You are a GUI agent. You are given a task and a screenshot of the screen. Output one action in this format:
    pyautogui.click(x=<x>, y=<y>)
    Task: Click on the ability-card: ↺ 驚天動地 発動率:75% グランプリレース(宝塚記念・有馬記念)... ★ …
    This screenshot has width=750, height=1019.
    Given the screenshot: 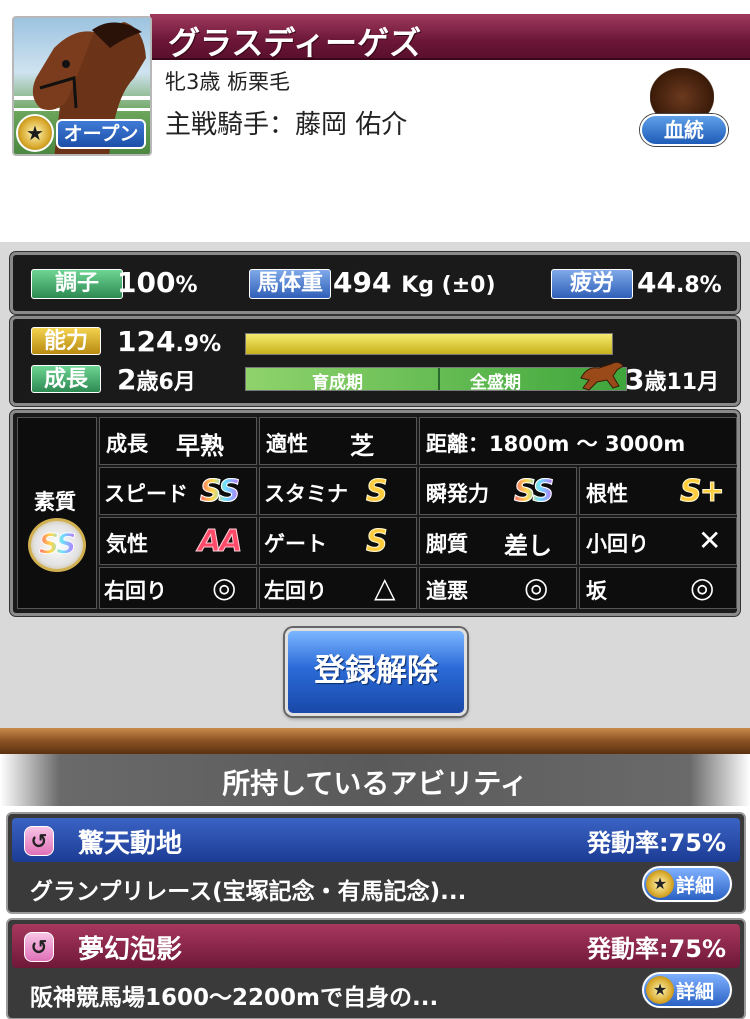 What is the action you would take?
    pyautogui.click(x=376, y=863)
    